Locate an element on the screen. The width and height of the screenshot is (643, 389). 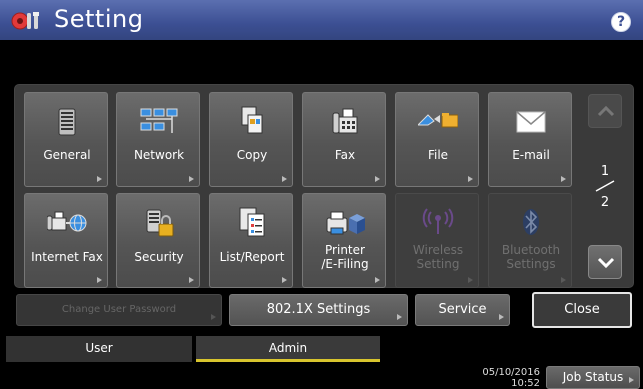
service-label: Service is located at coordinates (462, 309).